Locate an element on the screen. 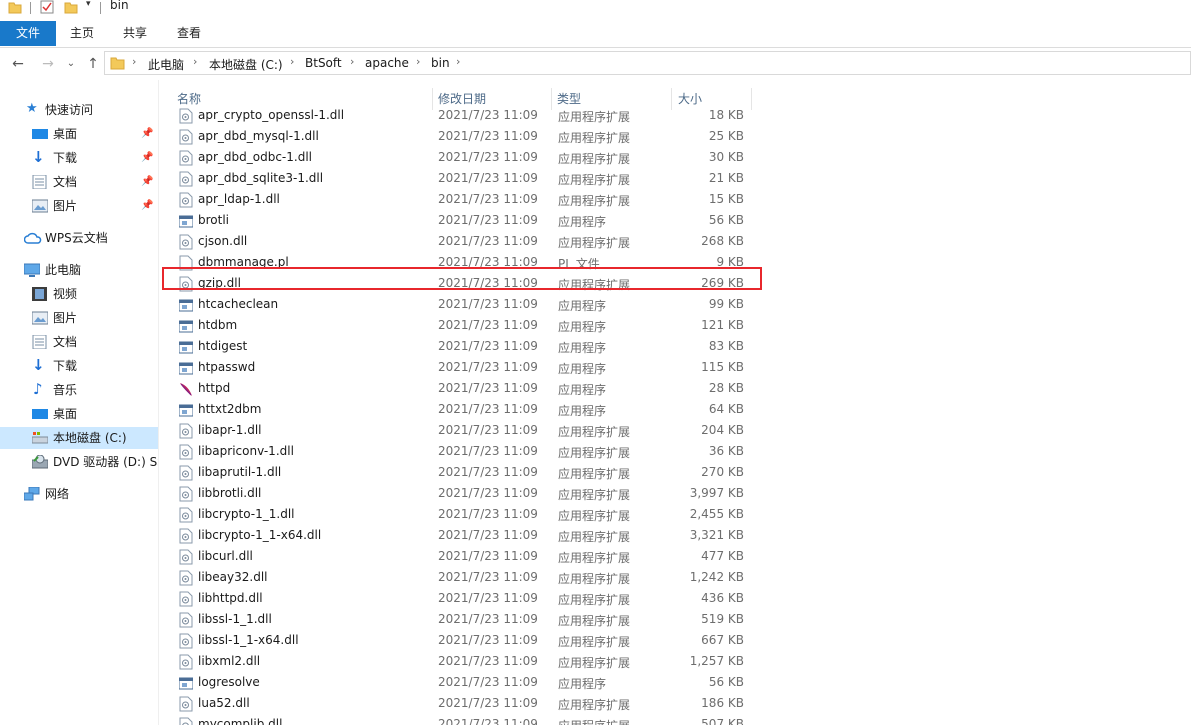  file-type: 应用程序 is located at coordinates (582, 411).